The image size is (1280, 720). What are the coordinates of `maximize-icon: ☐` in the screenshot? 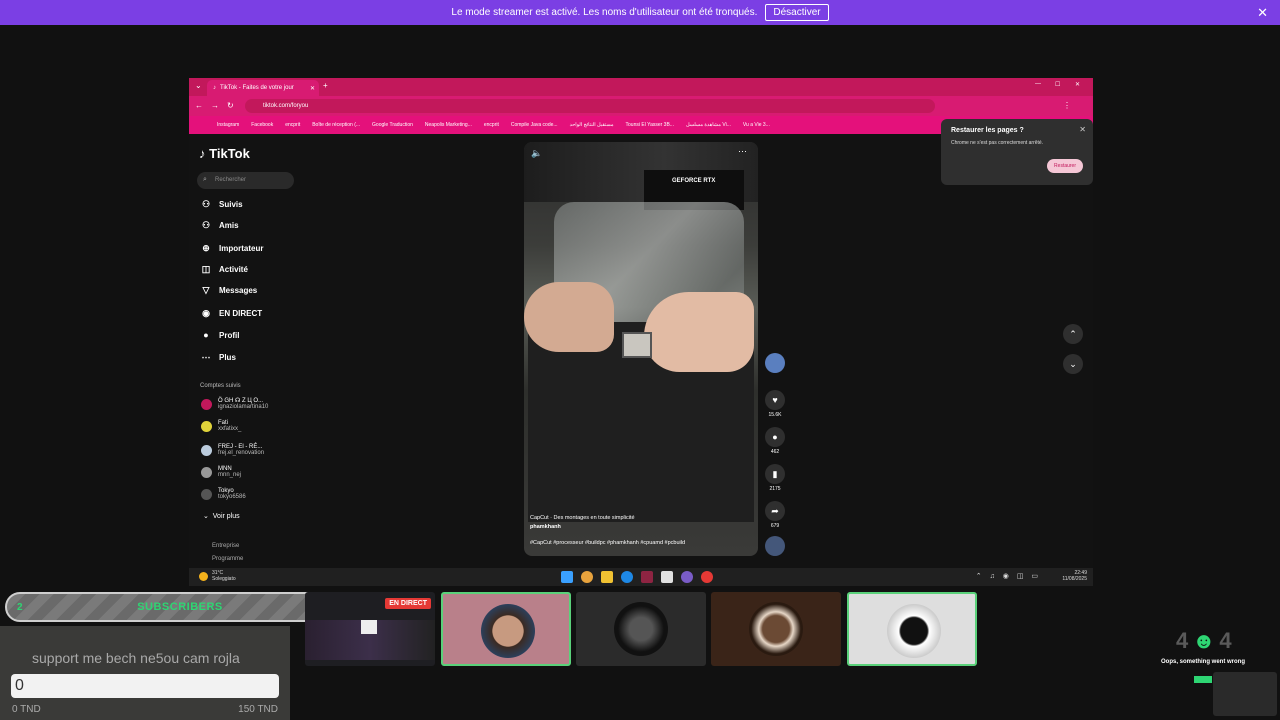 It's located at (1057, 84).